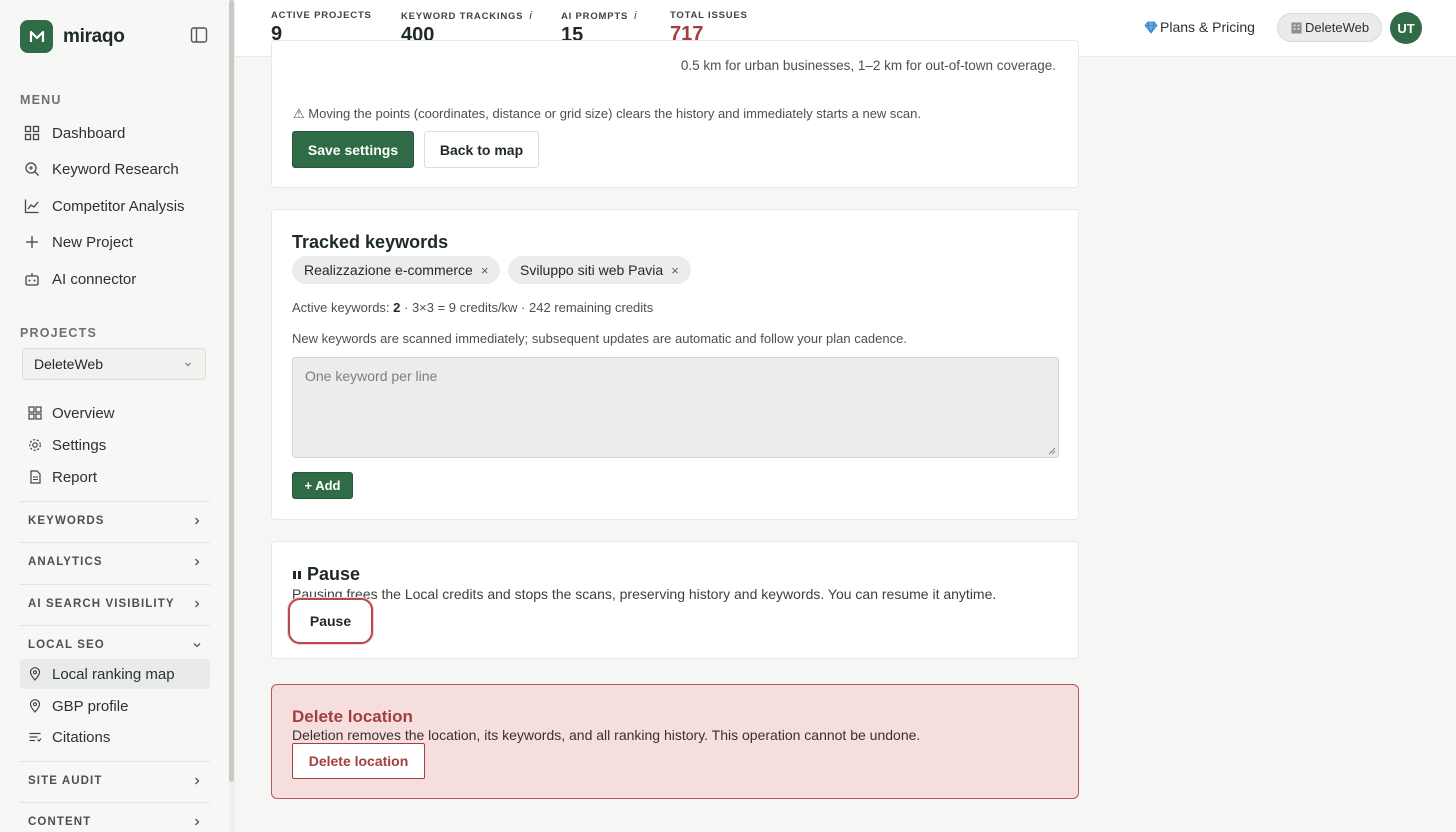 Image resolution: width=1456 pixels, height=832 pixels. Describe the element at coordinates (115, 445) in the screenshot. I see `sidebar-item-settings: Settings` at that location.